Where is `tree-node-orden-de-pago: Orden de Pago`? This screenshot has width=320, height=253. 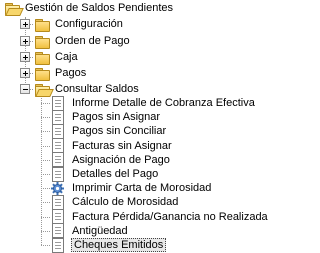 tree-node-orden-de-pago: Orden de Pago is located at coordinates (82, 41).